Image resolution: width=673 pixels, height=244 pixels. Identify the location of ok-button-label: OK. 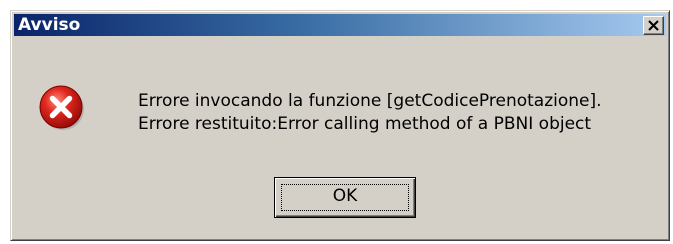
(345, 196).